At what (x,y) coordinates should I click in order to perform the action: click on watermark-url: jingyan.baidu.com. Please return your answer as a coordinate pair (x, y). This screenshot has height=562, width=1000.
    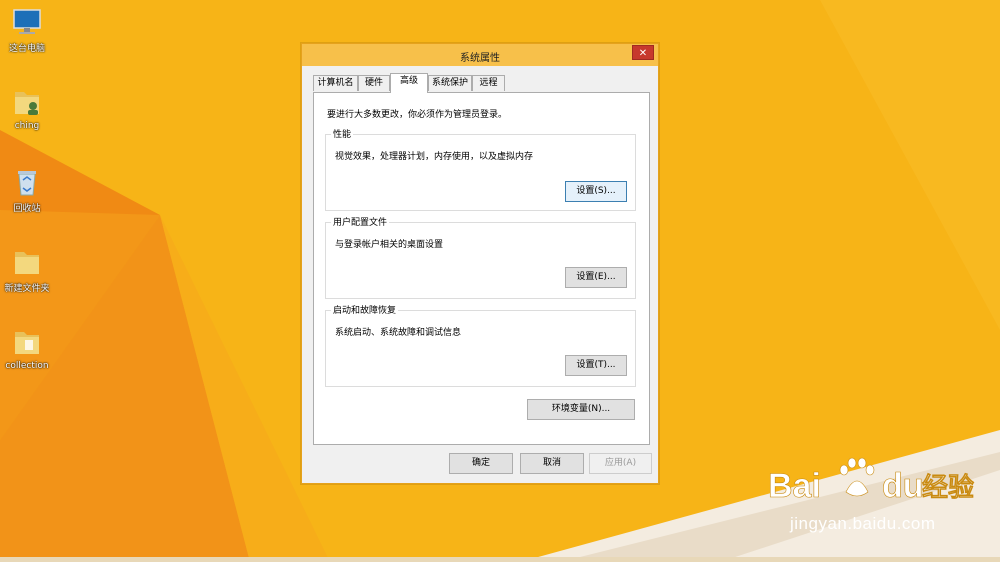
    Looking at the image, I should click on (863, 523).